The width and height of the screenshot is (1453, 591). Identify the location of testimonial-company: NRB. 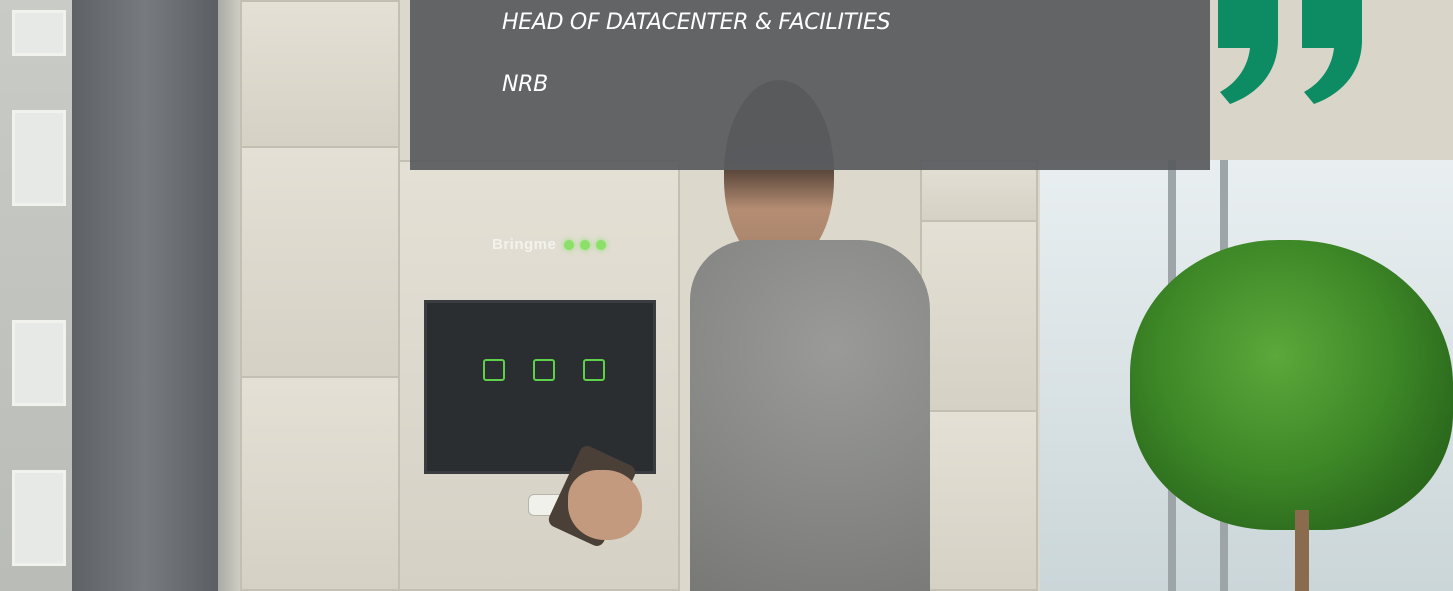
(525, 84).